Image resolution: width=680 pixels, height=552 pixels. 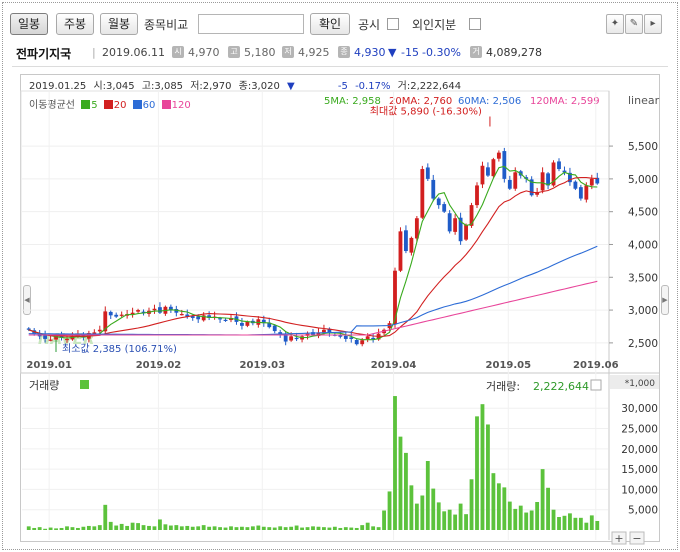 What do you see at coordinates (643, 180) in the screenshot?
I see `price-tick-label: 5,000` at bounding box center [643, 180].